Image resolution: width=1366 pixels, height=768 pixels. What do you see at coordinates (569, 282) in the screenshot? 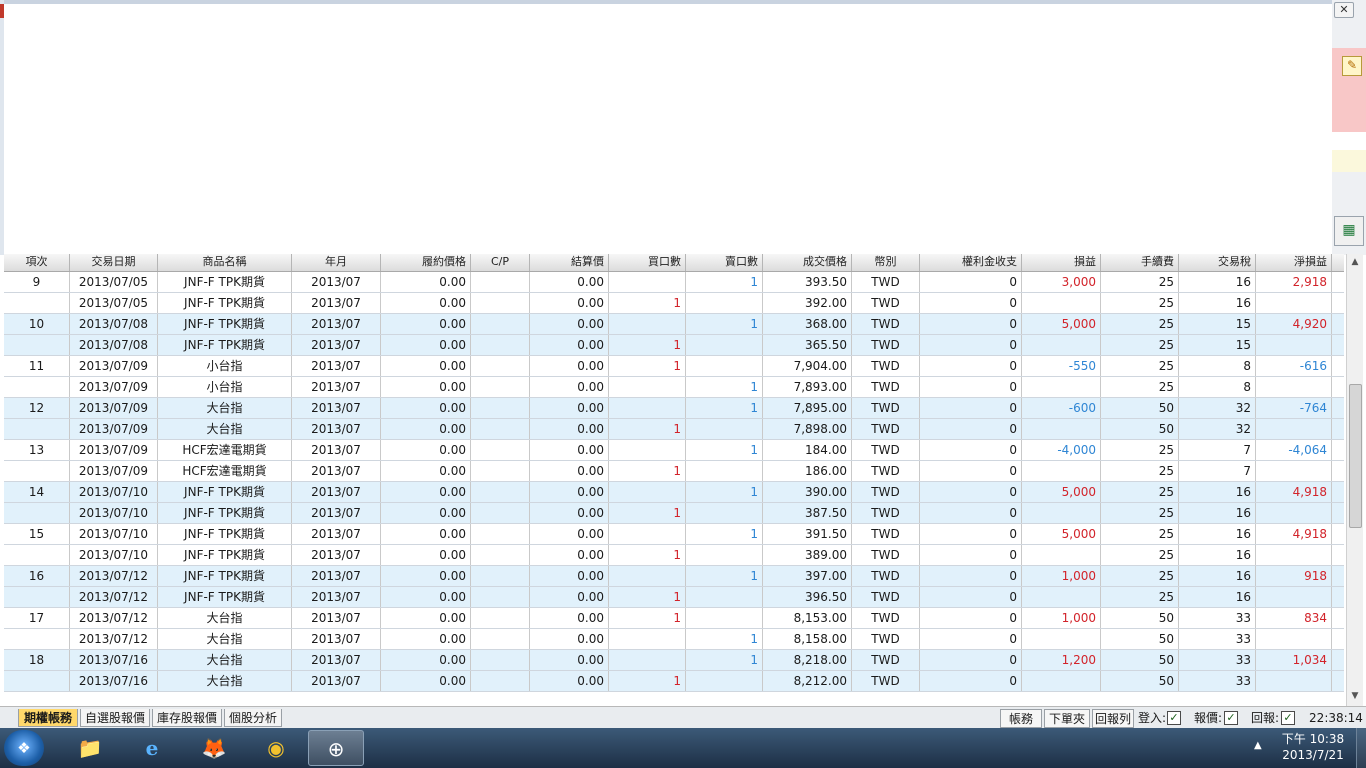
I see `cell-settle: 0.00` at bounding box center [569, 282].